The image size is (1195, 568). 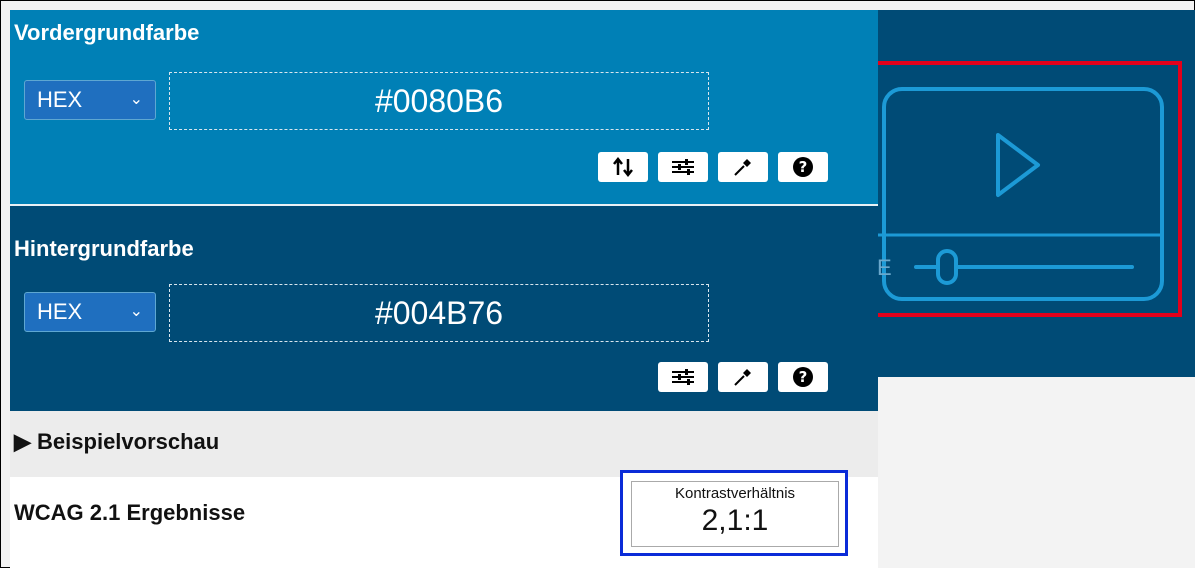 I want to click on triangle-right-icon: ▶, so click(x=22, y=441).